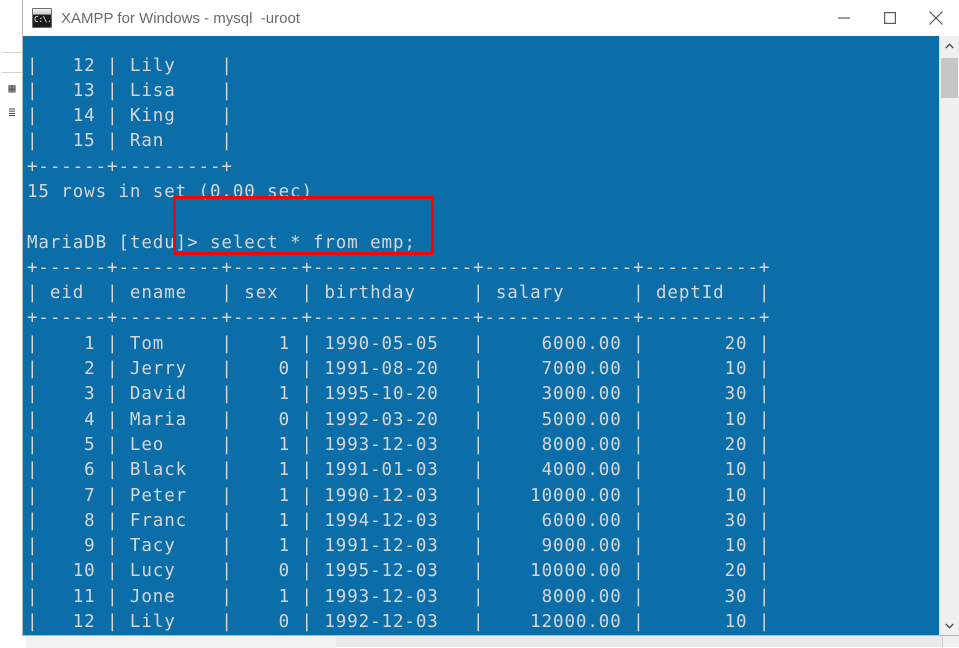 This screenshot has height=648, width=959. I want to click on scroll-up-arrow-icon, so click(949, 45).